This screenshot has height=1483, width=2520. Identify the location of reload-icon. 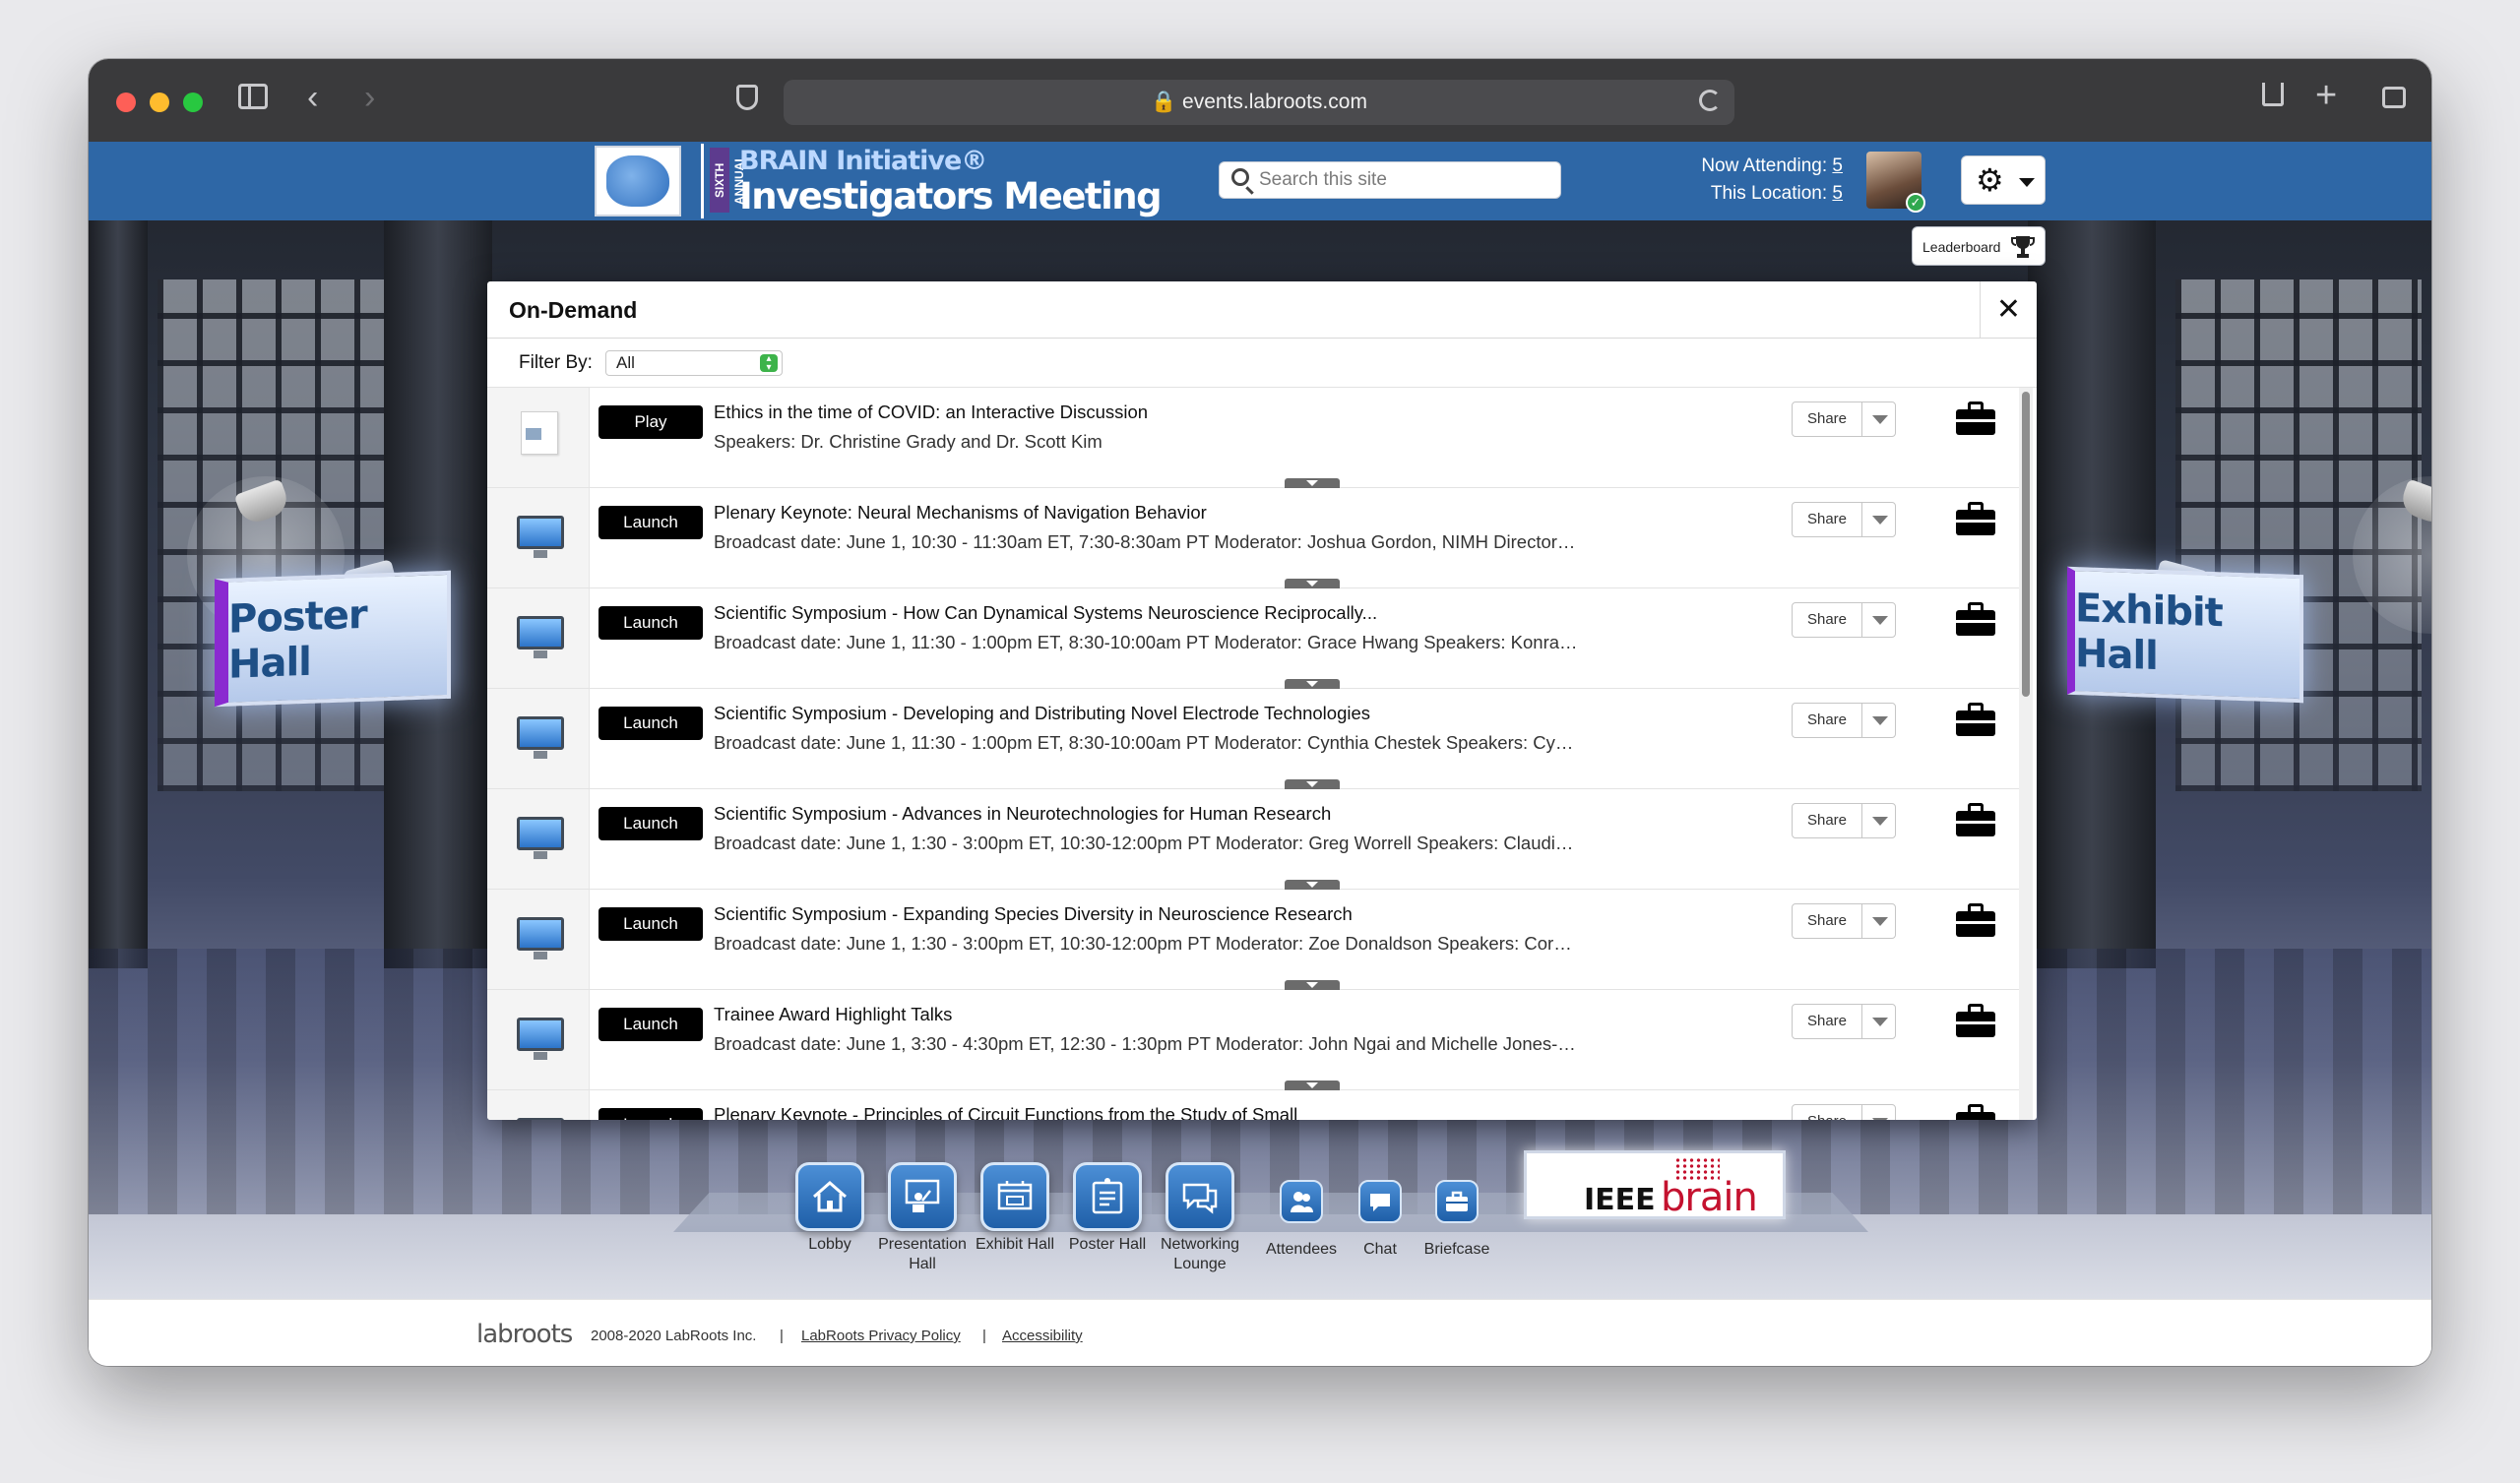
(1710, 100).